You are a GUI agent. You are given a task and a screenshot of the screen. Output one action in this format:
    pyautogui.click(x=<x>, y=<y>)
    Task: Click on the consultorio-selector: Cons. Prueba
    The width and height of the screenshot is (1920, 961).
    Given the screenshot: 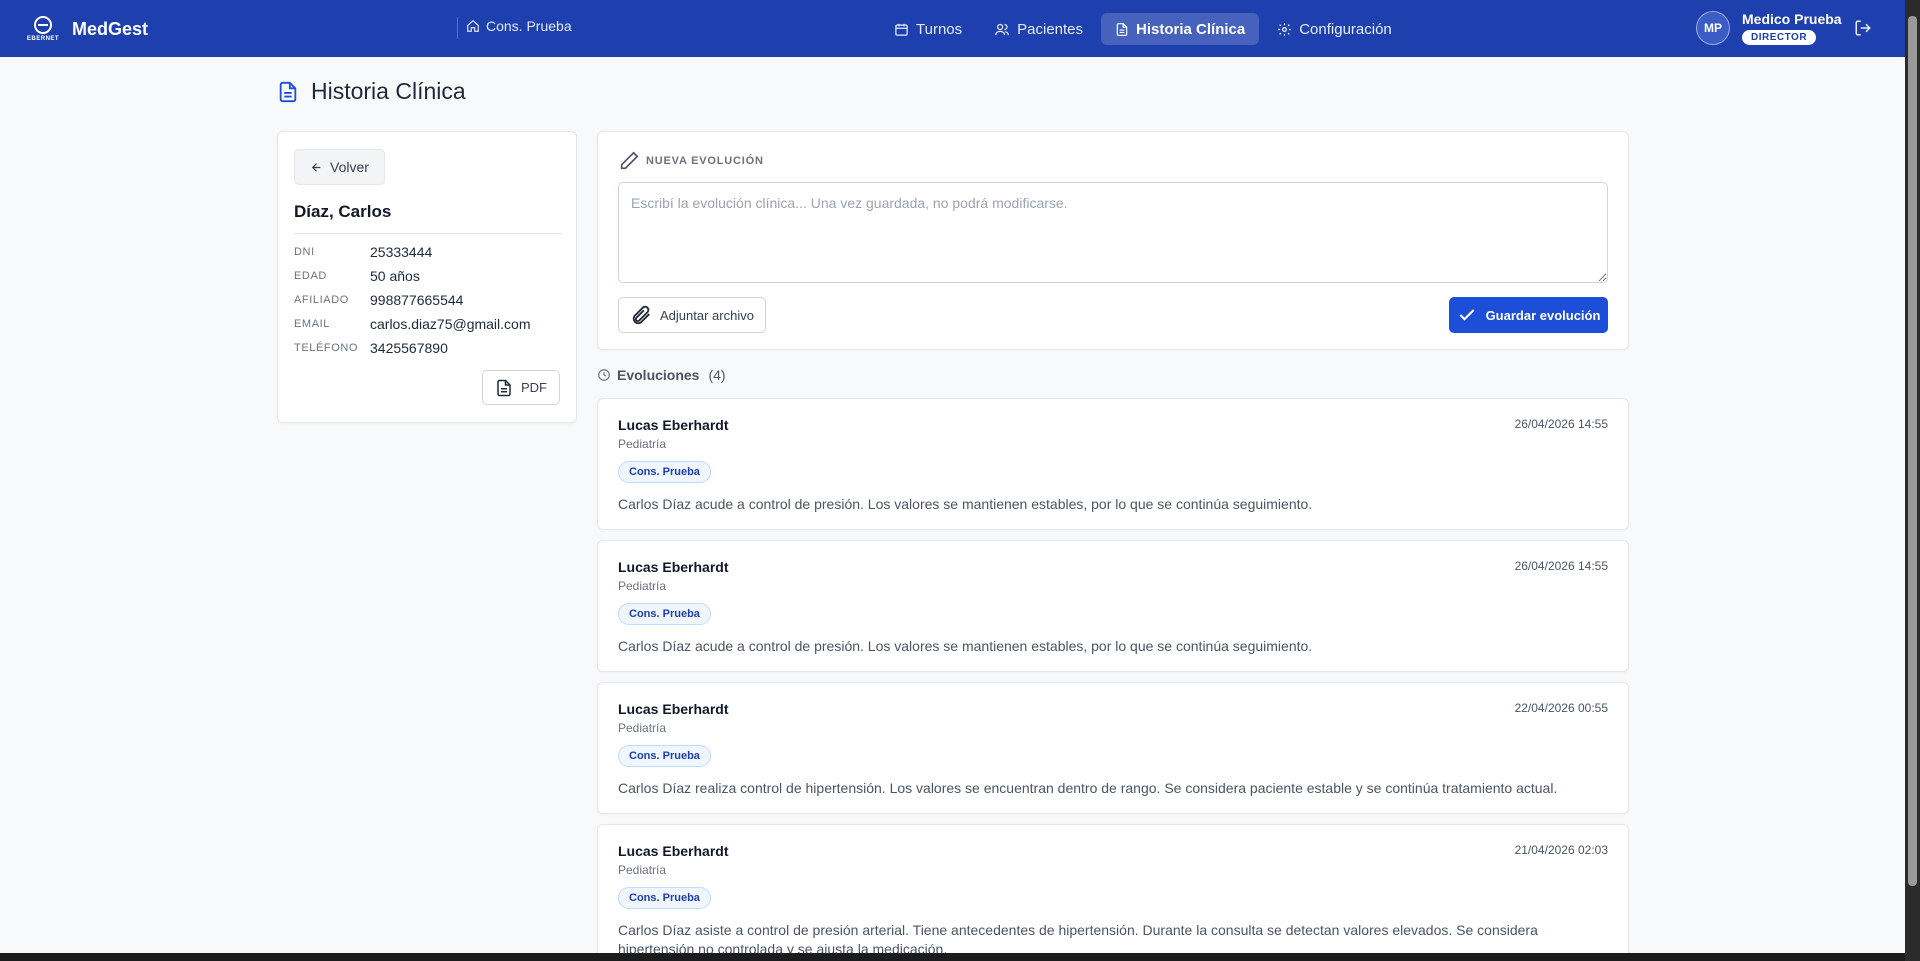 What is the action you would take?
    pyautogui.click(x=519, y=26)
    